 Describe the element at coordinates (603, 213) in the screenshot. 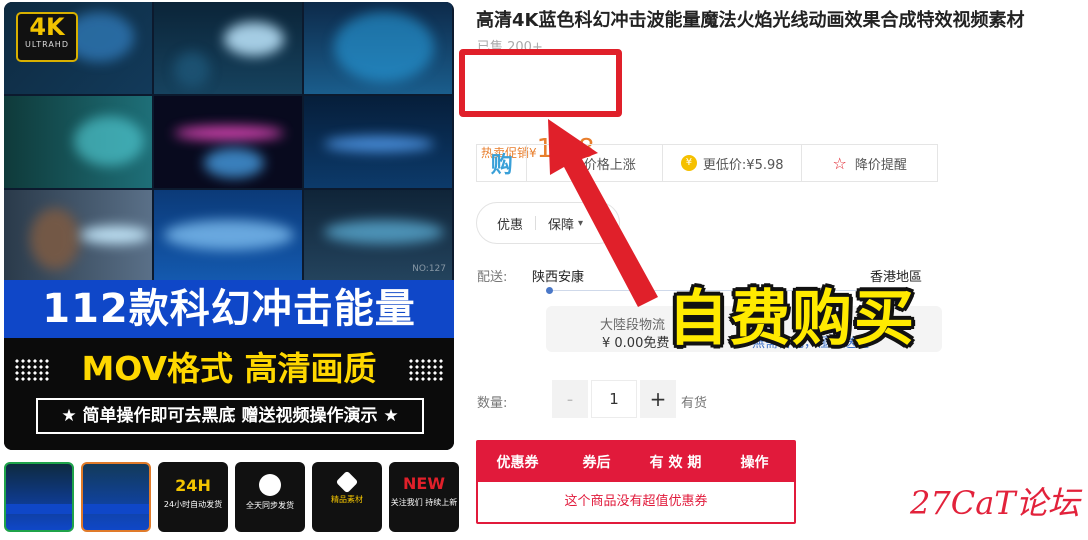

I see `red-arrow-annotation` at that location.